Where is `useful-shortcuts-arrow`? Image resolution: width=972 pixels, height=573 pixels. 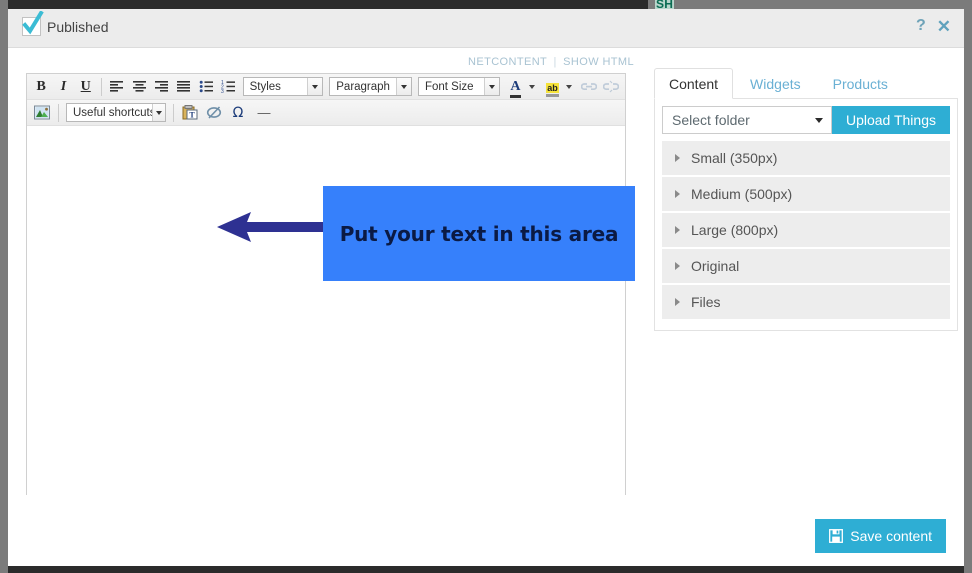 useful-shortcuts-arrow is located at coordinates (158, 112).